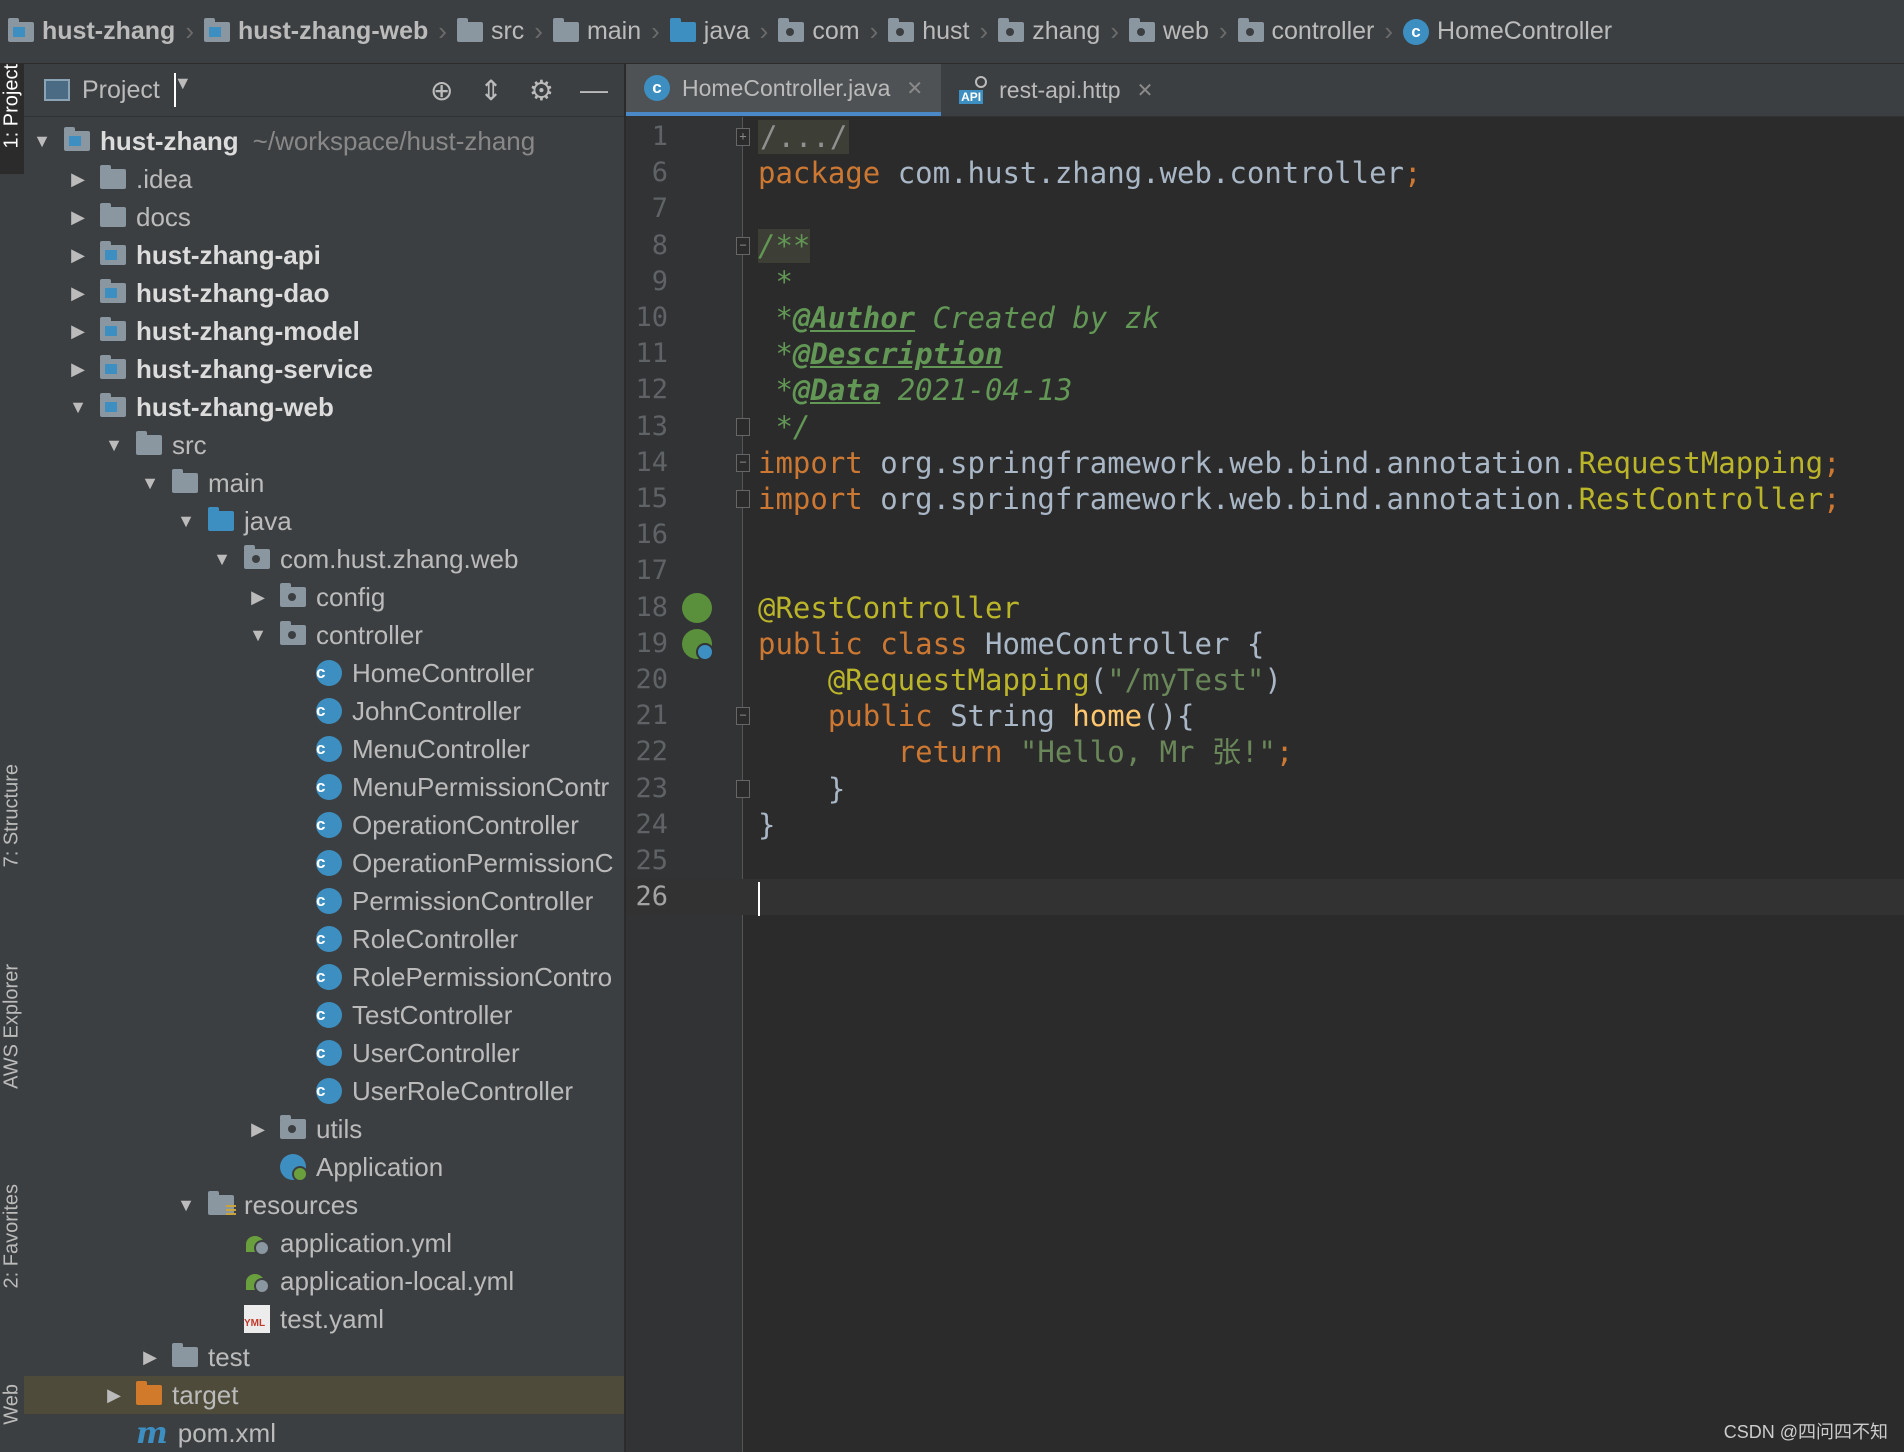 This screenshot has height=1452, width=1904. I want to click on tree-item: ▼ com.hust.zhang.web, so click(324, 559).